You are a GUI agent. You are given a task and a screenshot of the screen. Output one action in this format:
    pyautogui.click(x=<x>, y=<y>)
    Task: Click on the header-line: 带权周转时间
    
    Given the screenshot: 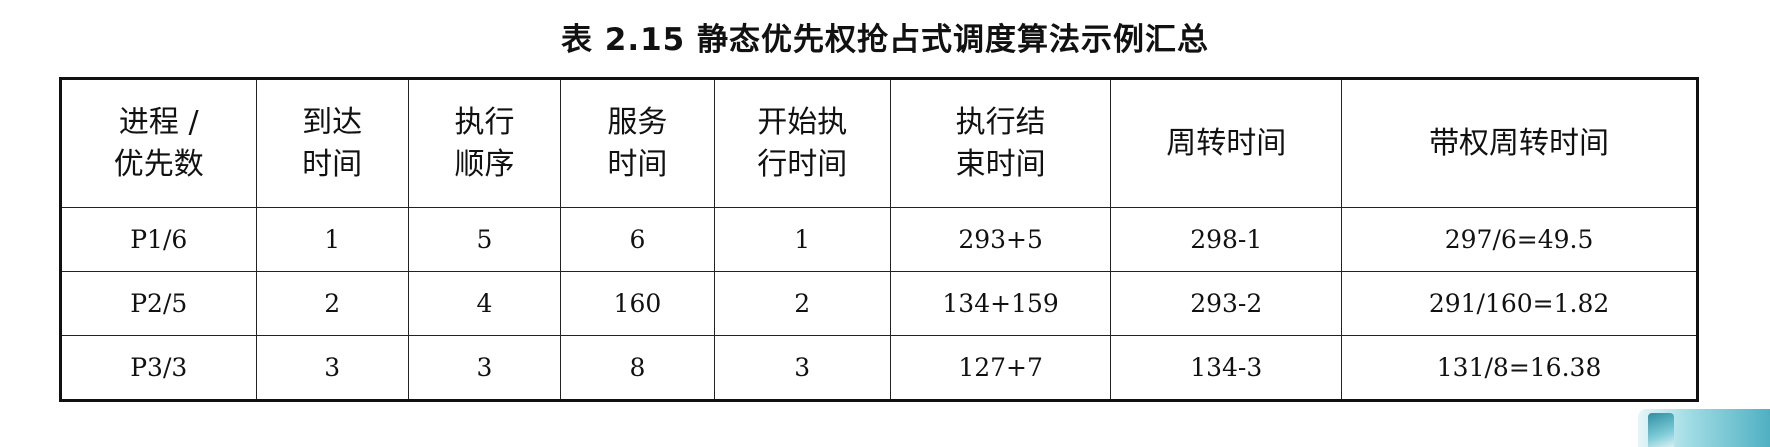 What is the action you would take?
    pyautogui.click(x=1519, y=143)
    